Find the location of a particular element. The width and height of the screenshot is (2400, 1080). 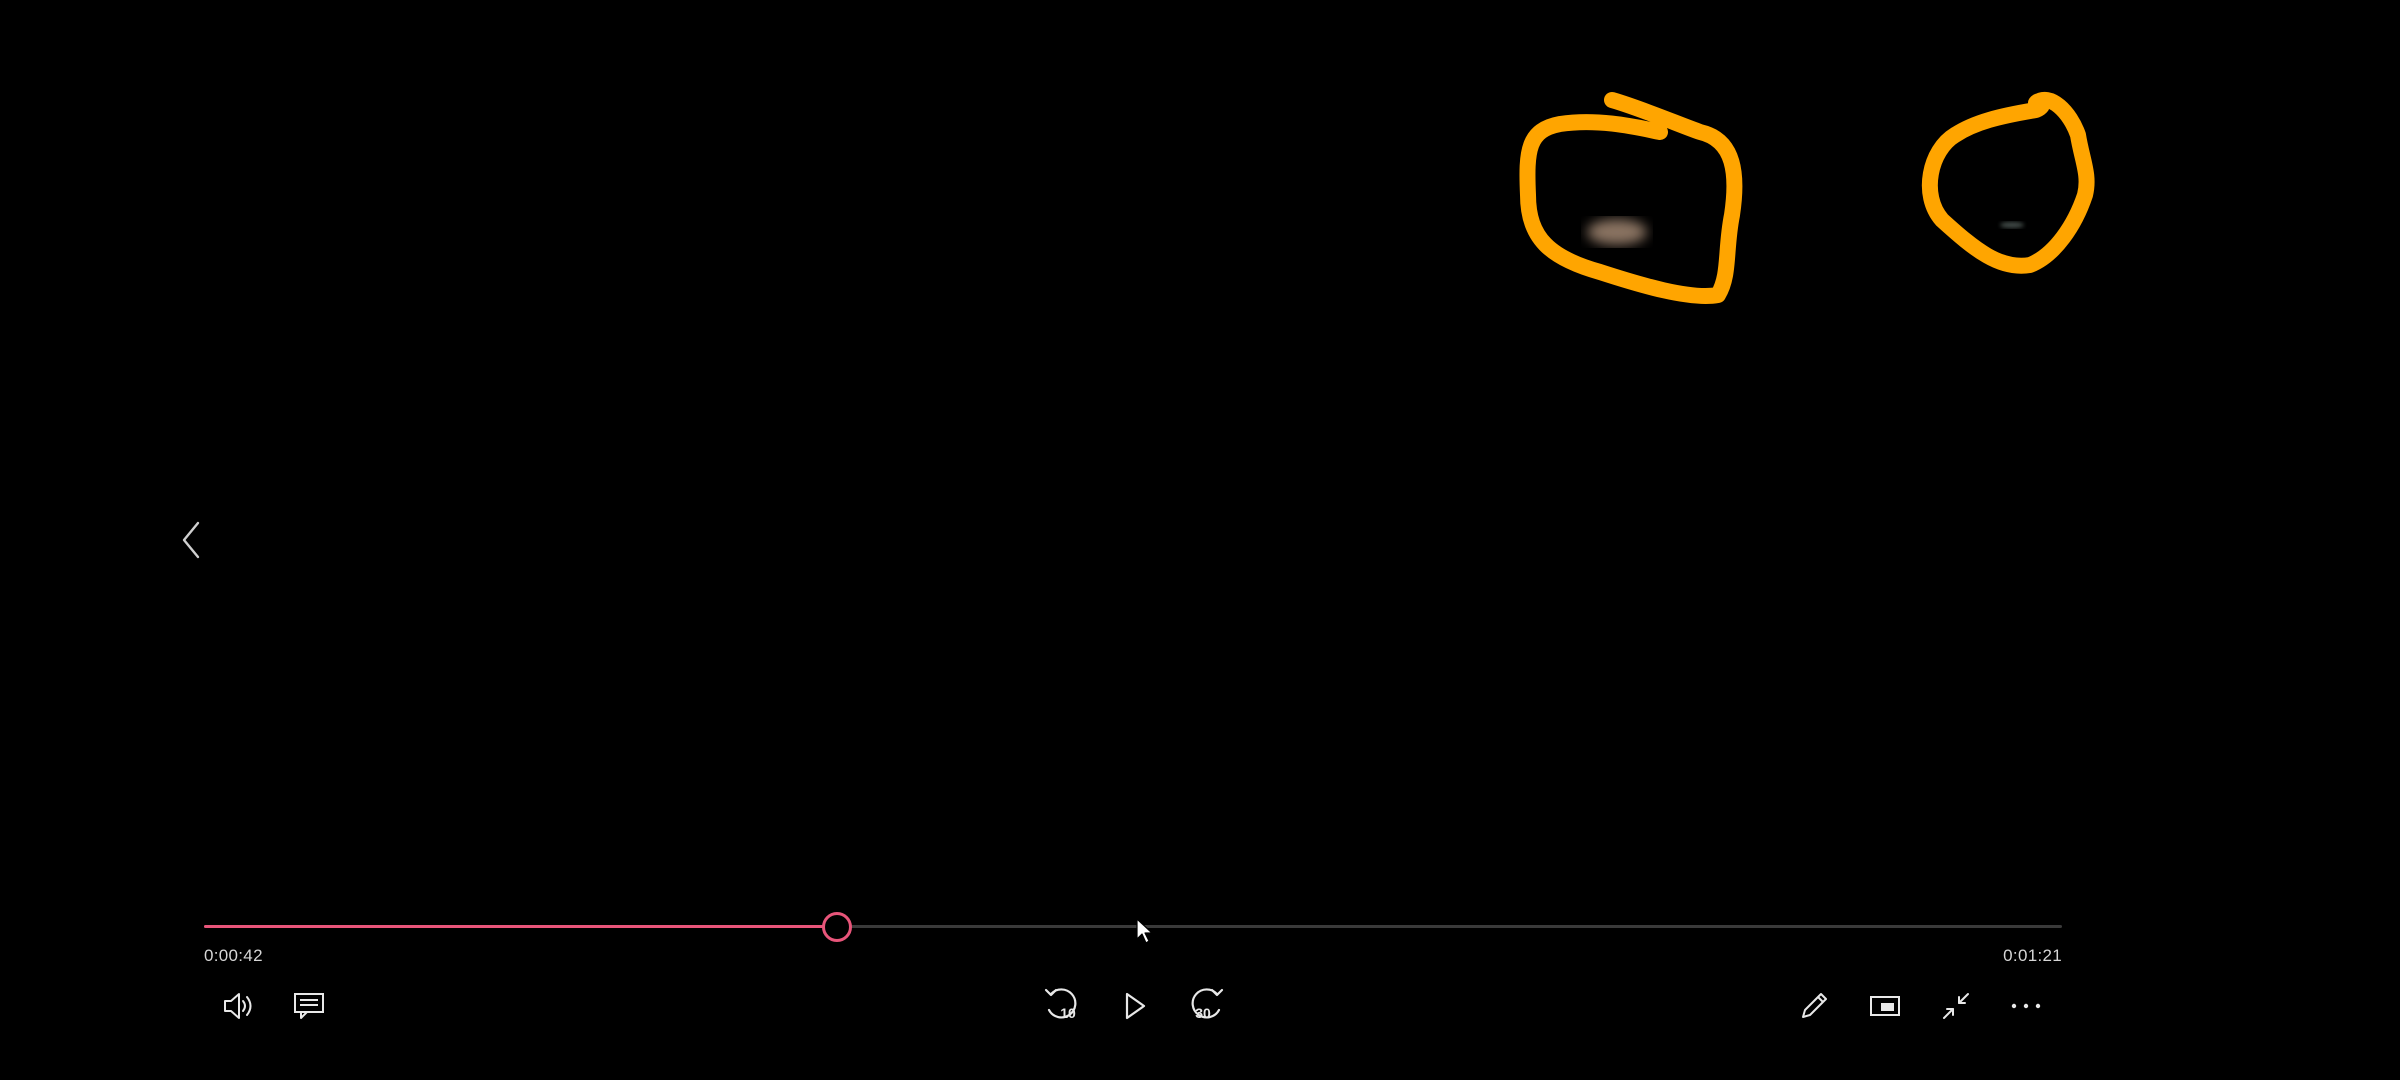

exit-fullscreen-button is located at coordinates (1956, 1006).